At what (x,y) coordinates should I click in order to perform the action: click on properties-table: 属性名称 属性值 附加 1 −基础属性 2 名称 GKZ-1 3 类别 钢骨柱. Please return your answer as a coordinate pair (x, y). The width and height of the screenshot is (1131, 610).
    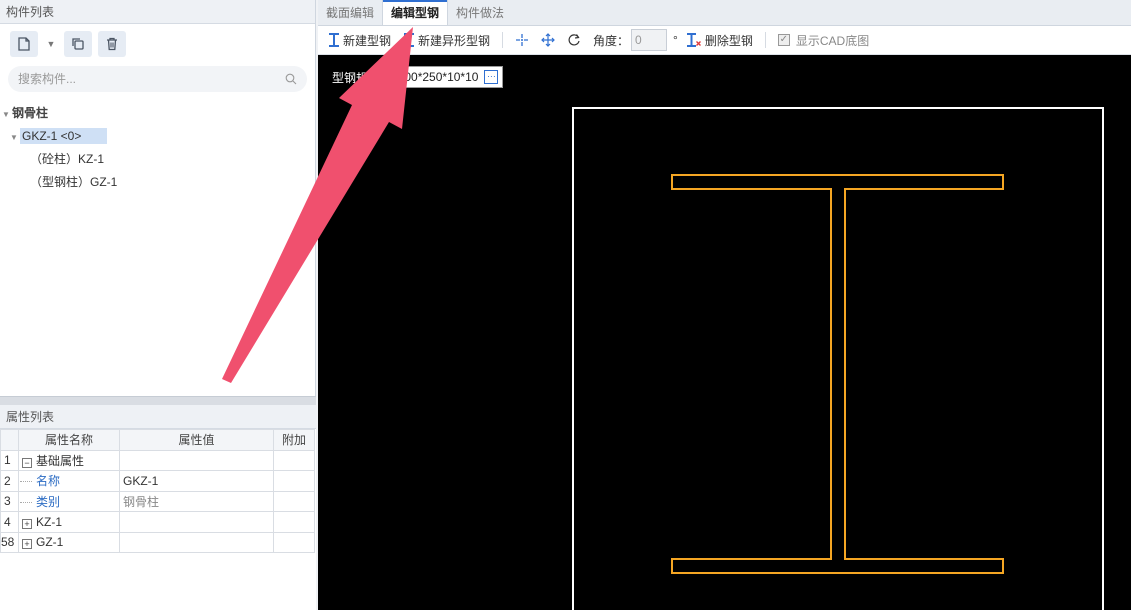
    Looking at the image, I should click on (157, 491).